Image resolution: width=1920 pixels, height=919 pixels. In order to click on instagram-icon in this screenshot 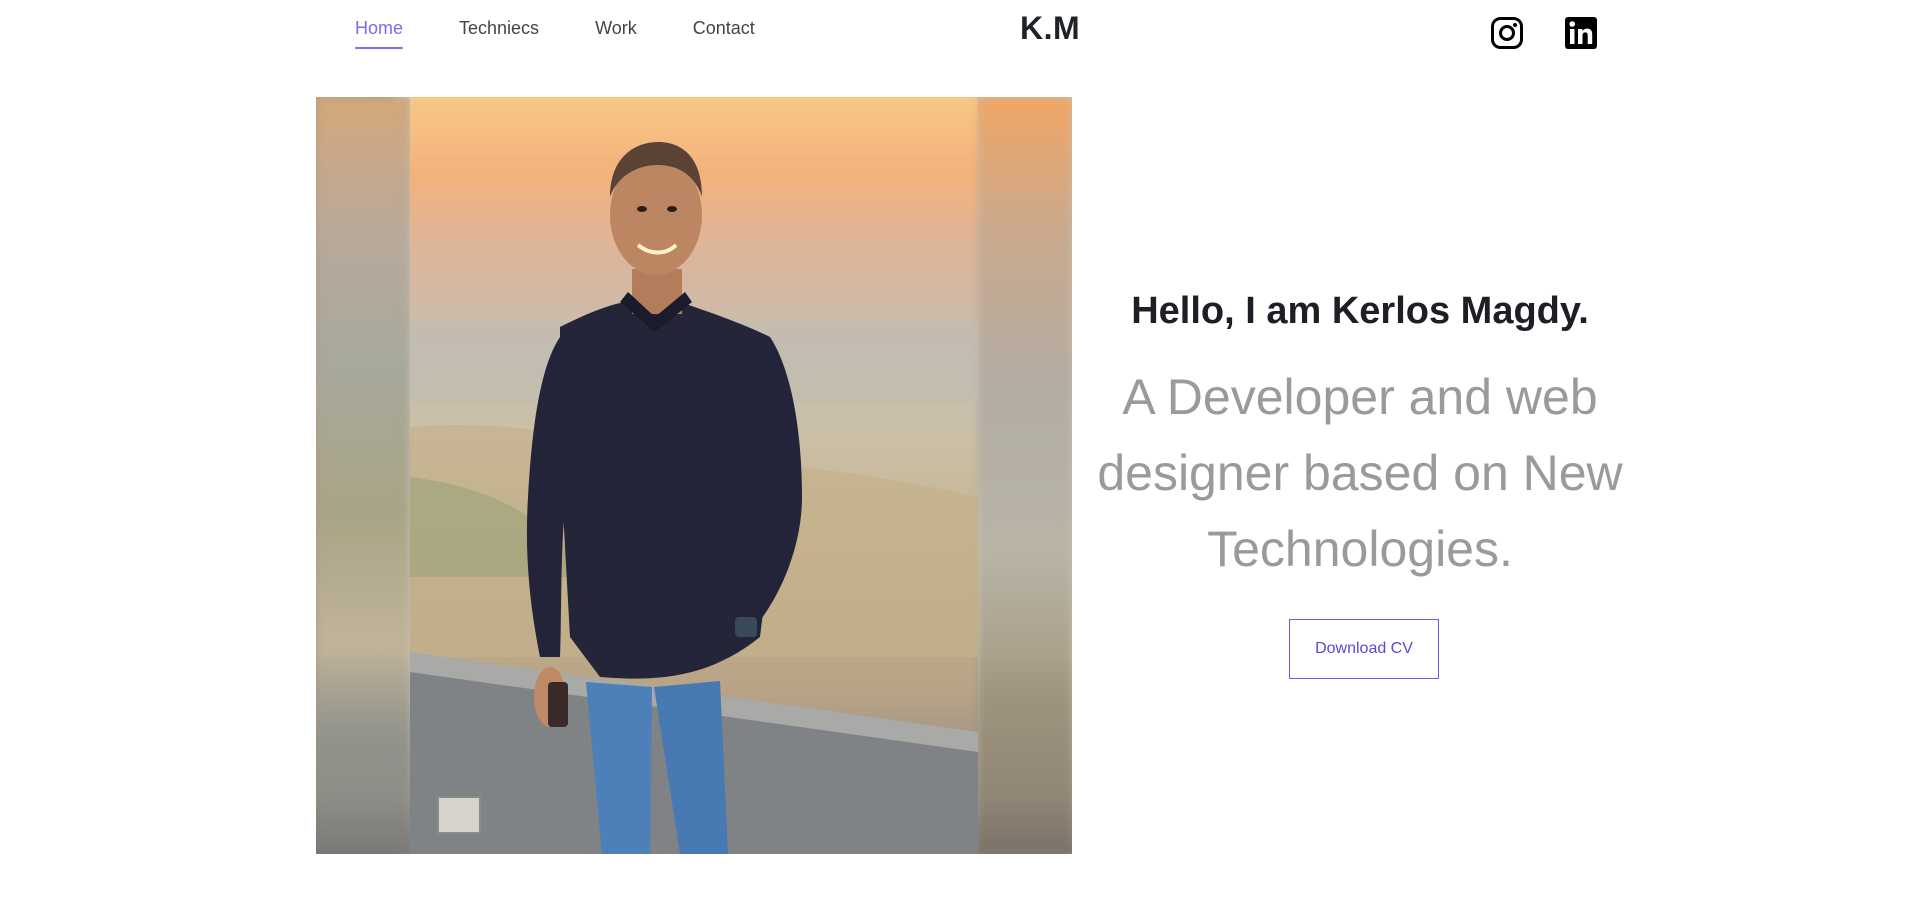, I will do `click(1507, 33)`.